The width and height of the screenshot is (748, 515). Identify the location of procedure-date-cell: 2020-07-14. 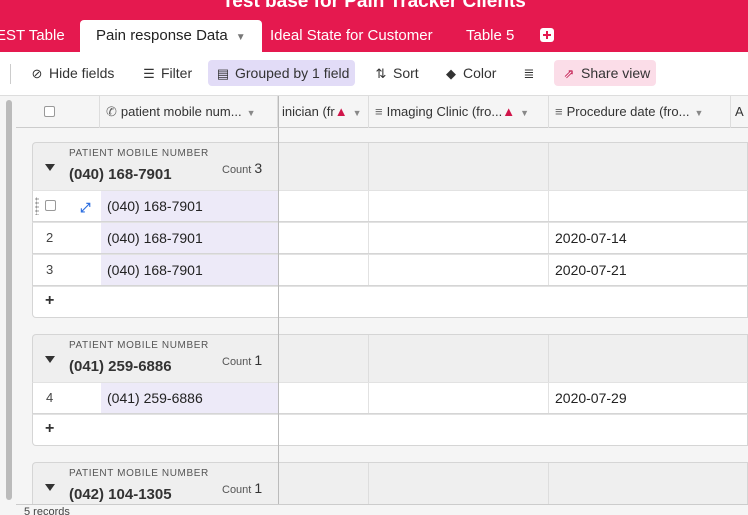
(648, 238).